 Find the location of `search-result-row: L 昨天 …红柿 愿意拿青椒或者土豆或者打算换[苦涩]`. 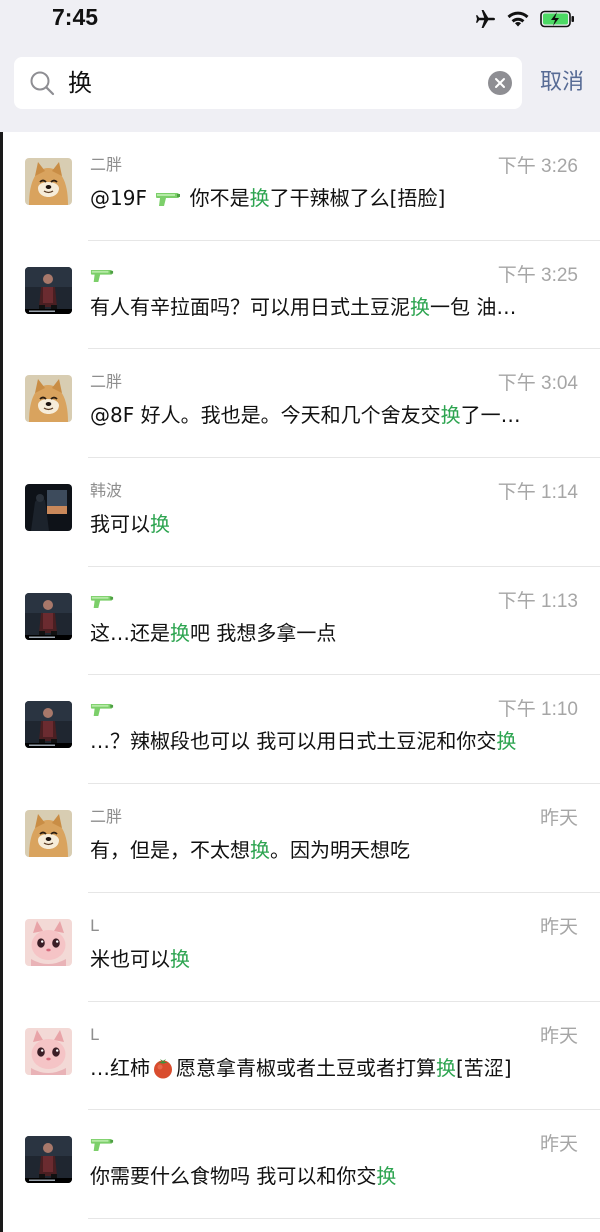

search-result-row: L 昨天 …红柿 愿意拿青椒或者土豆或者打算换[苦涩] is located at coordinates (300, 1056).